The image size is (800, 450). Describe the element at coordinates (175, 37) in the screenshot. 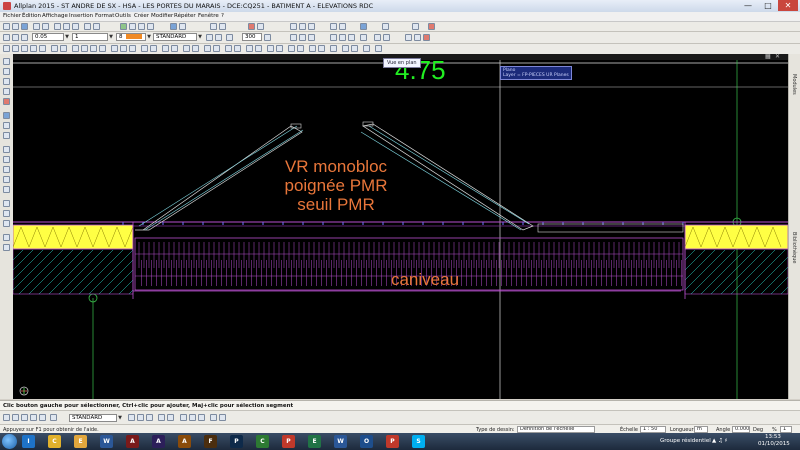

I see `layer-field: STANDARD` at that location.